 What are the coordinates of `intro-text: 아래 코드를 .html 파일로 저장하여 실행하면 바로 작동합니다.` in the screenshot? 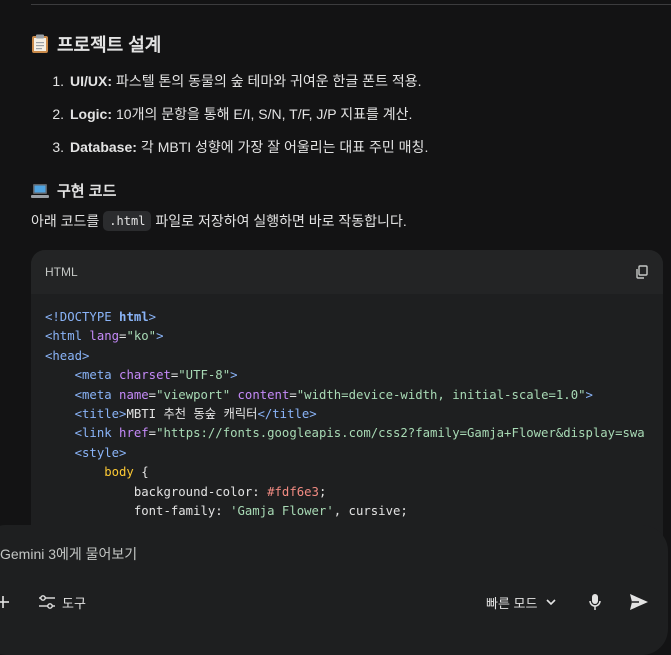 It's located at (219, 221).